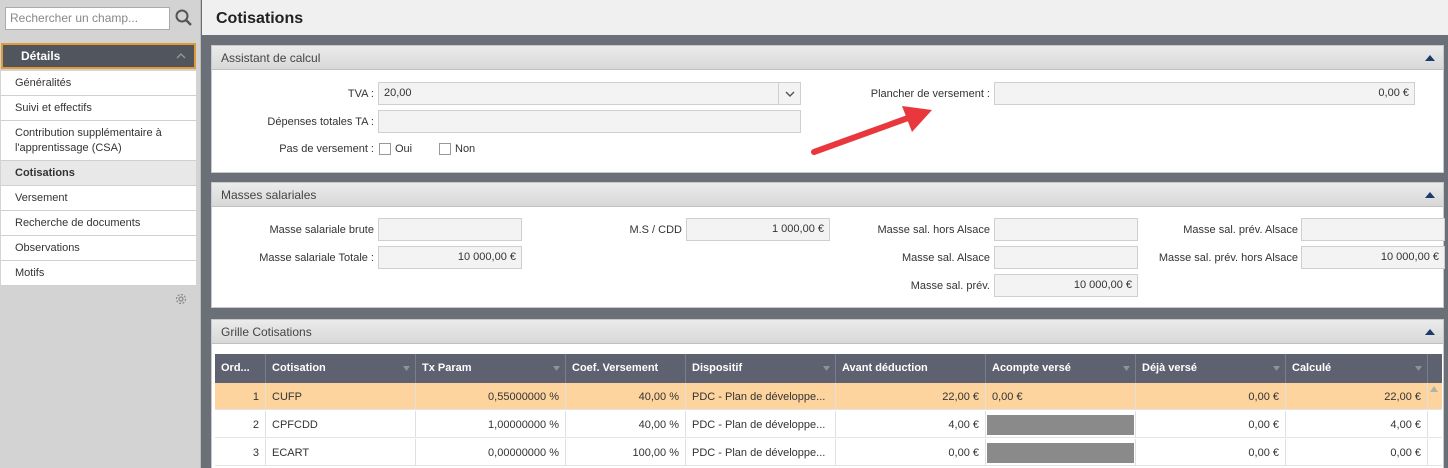 This screenshot has width=1448, height=468. What do you see at coordinates (360, 94) in the screenshot?
I see `tva-label: TVA :` at bounding box center [360, 94].